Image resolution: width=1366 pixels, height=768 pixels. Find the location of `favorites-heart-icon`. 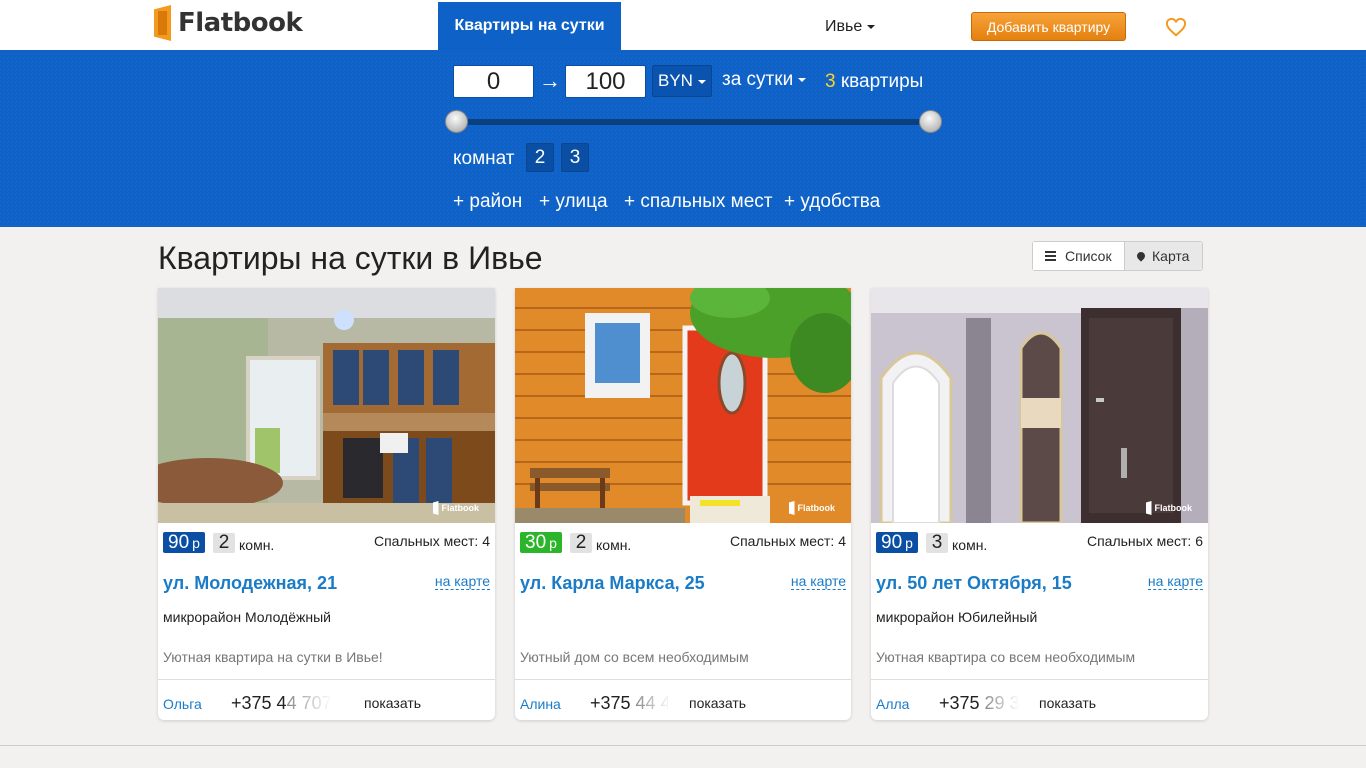

favorites-heart-icon is located at coordinates (1176, 27).